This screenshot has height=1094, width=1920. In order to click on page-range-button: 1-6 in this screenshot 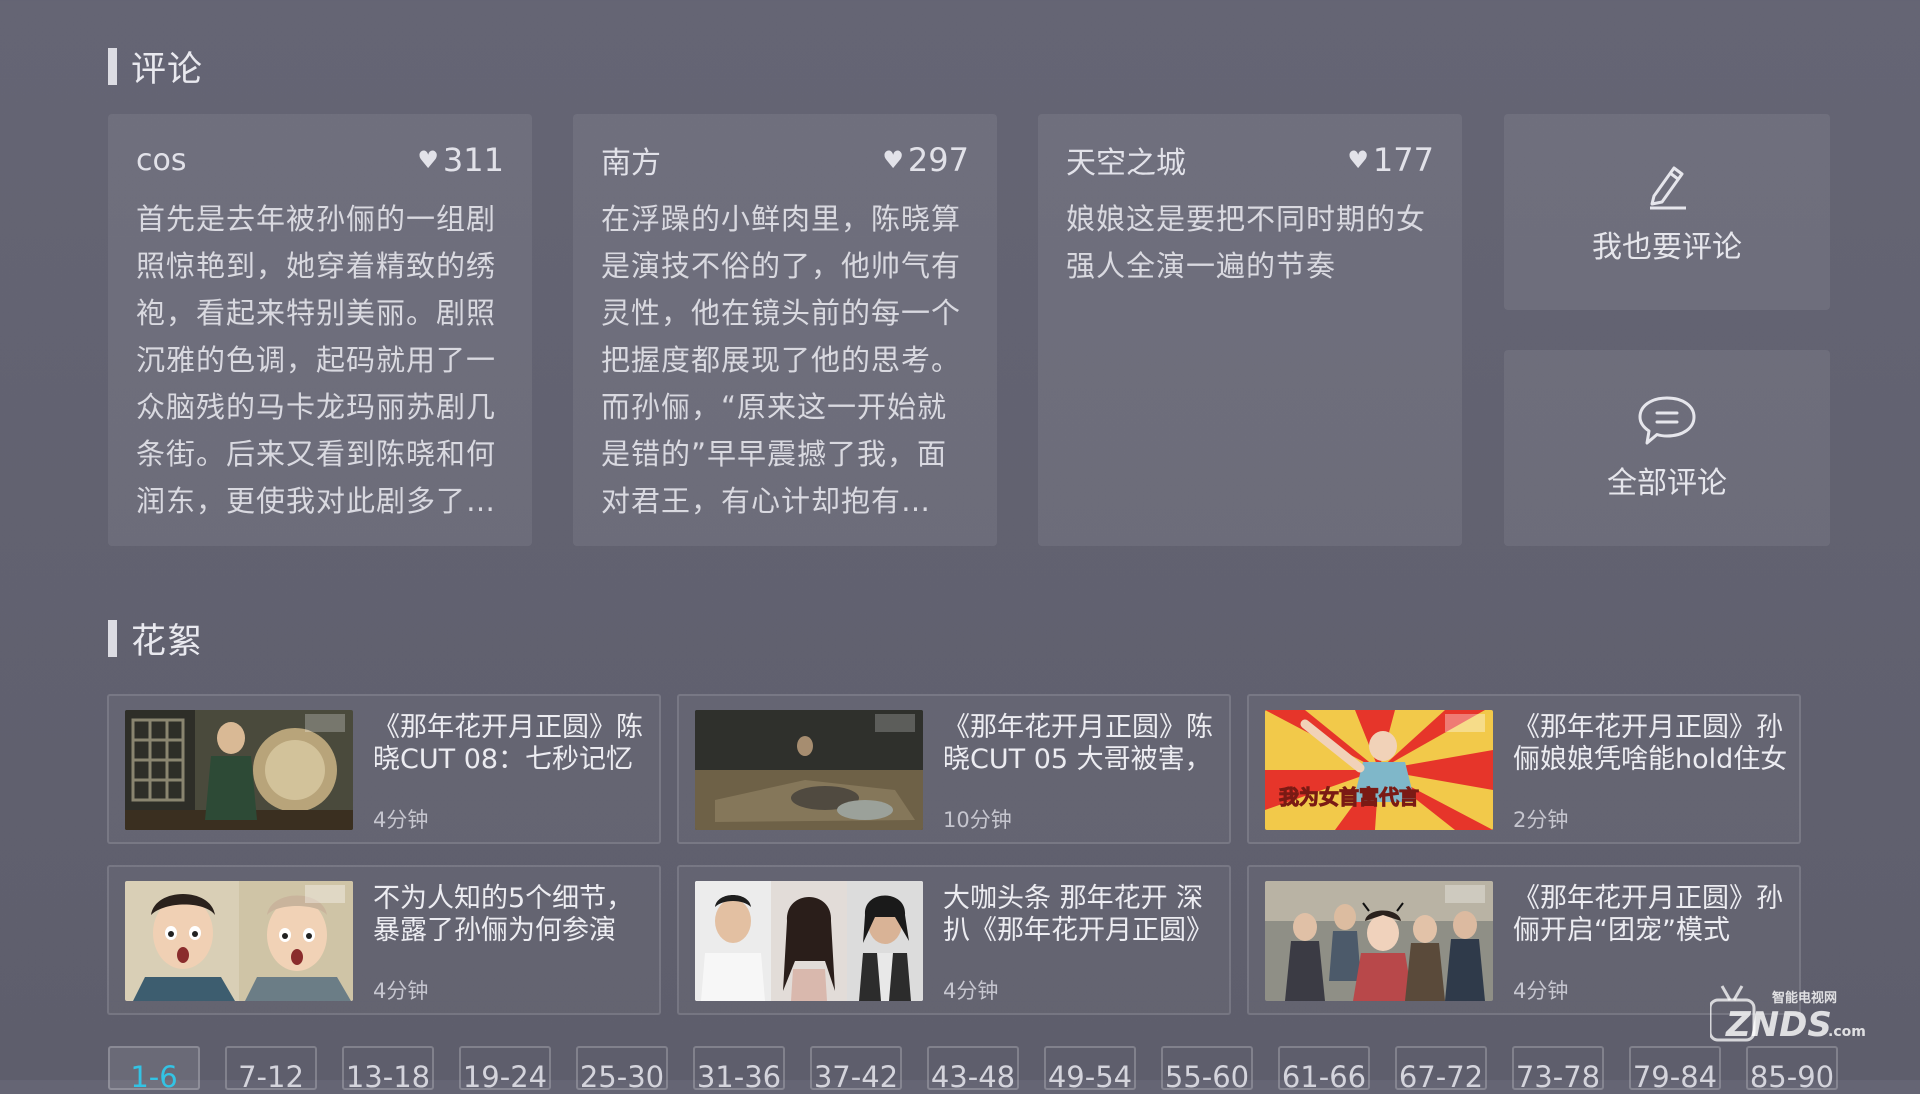, I will do `click(154, 1070)`.